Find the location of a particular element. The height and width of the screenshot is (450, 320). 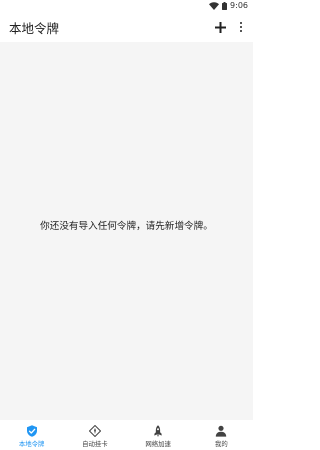

add-token-button is located at coordinates (220, 27).